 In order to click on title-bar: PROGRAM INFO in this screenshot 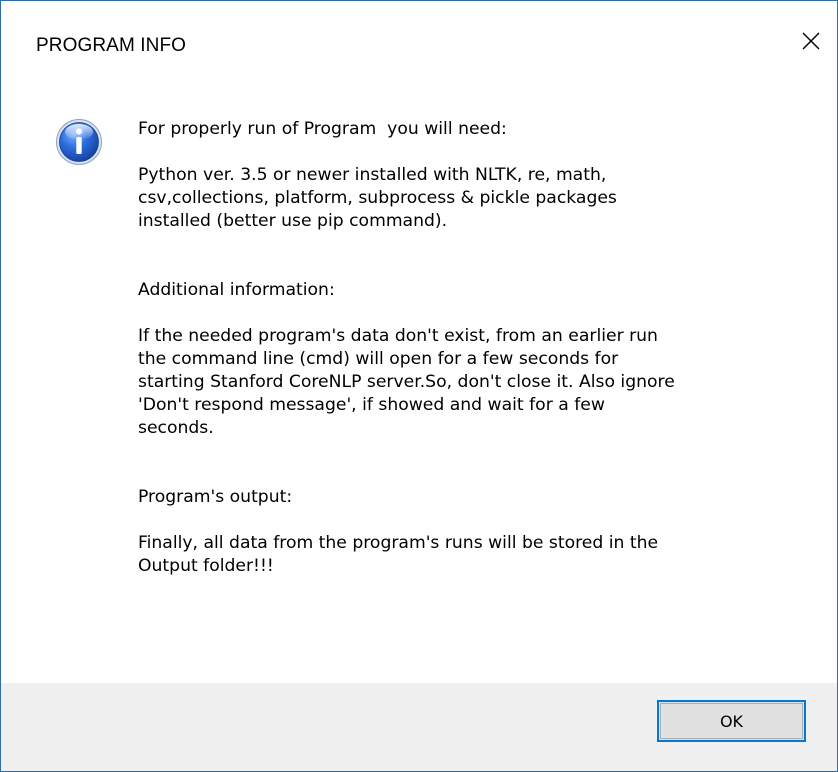, I will do `click(419, 45)`.